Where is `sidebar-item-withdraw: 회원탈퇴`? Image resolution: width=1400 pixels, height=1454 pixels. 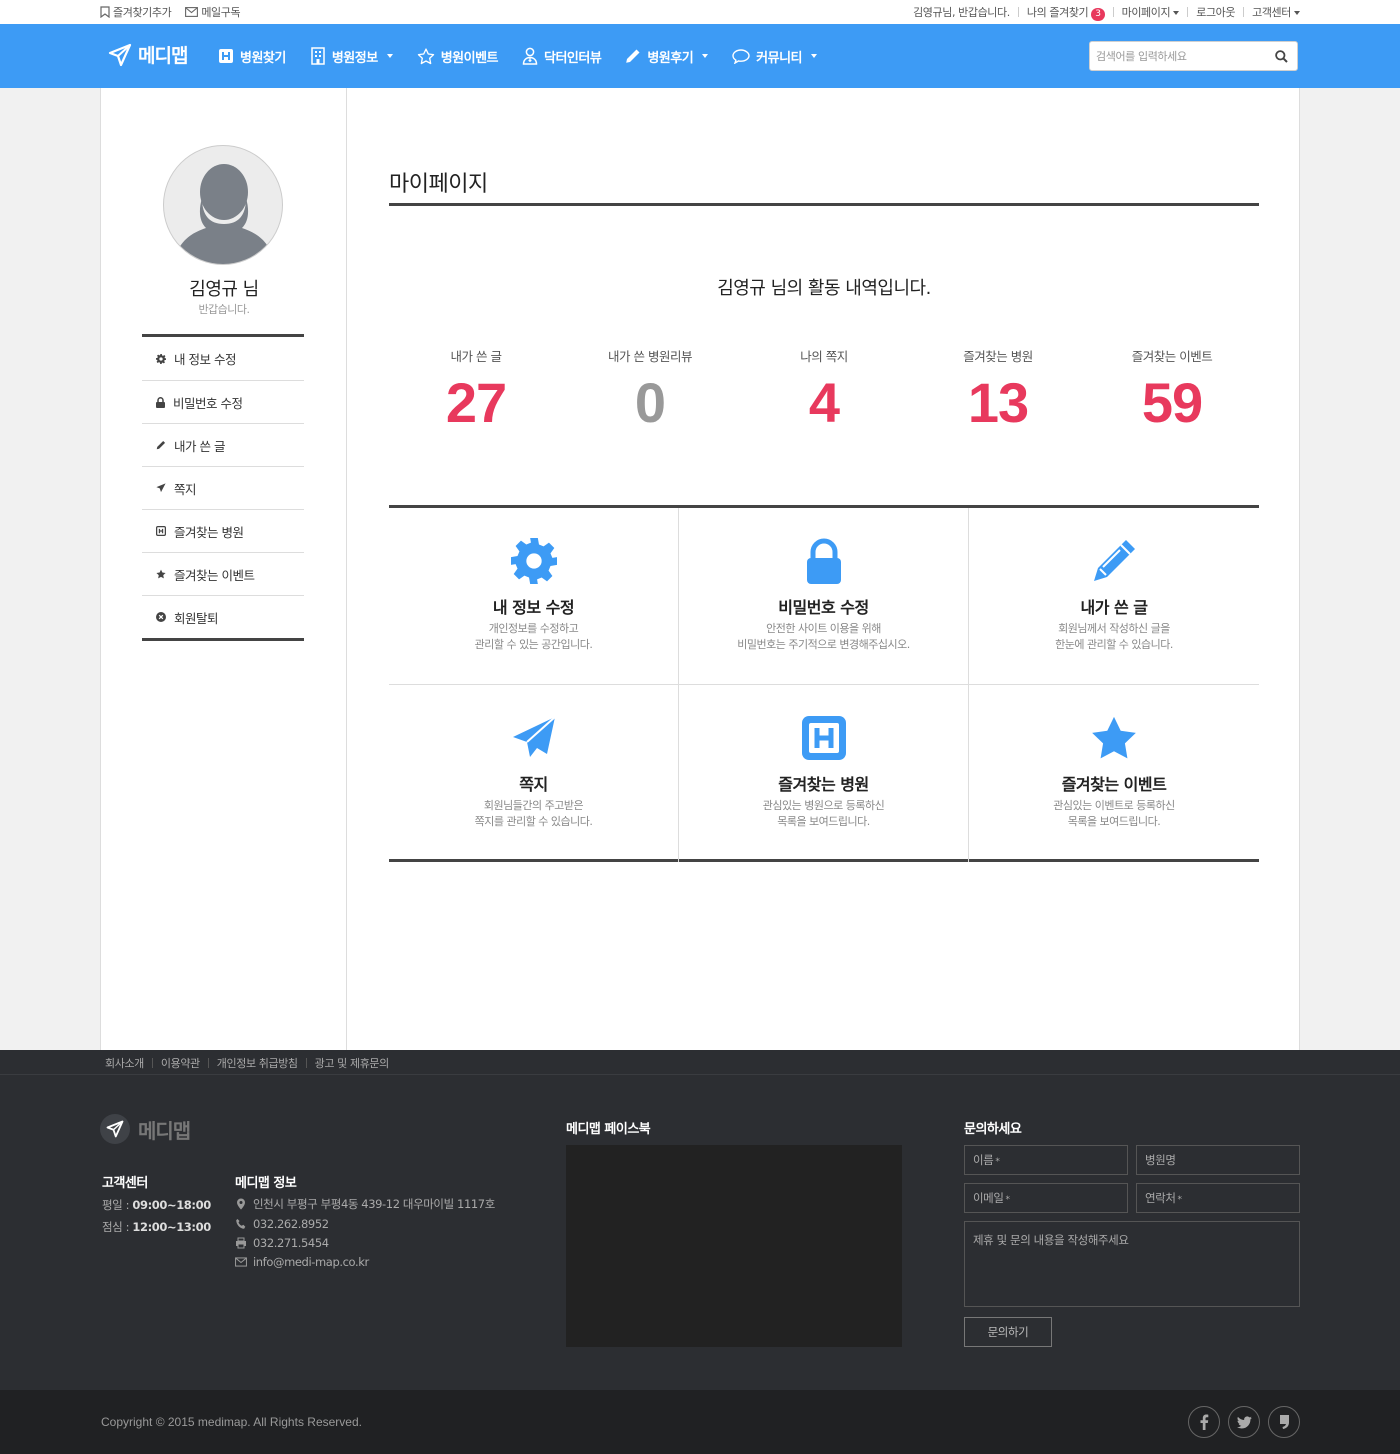 sidebar-item-withdraw: 회원탈퇴 is located at coordinates (223, 616).